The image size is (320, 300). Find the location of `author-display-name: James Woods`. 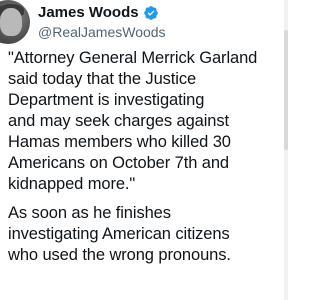

author-display-name: James Woods is located at coordinates (88, 13).